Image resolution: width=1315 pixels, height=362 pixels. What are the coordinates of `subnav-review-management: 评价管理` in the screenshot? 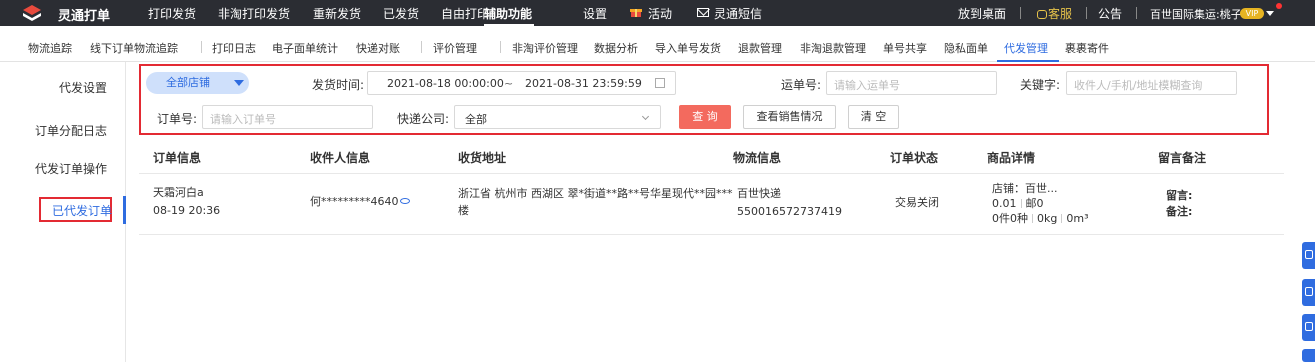 It's located at (455, 48).